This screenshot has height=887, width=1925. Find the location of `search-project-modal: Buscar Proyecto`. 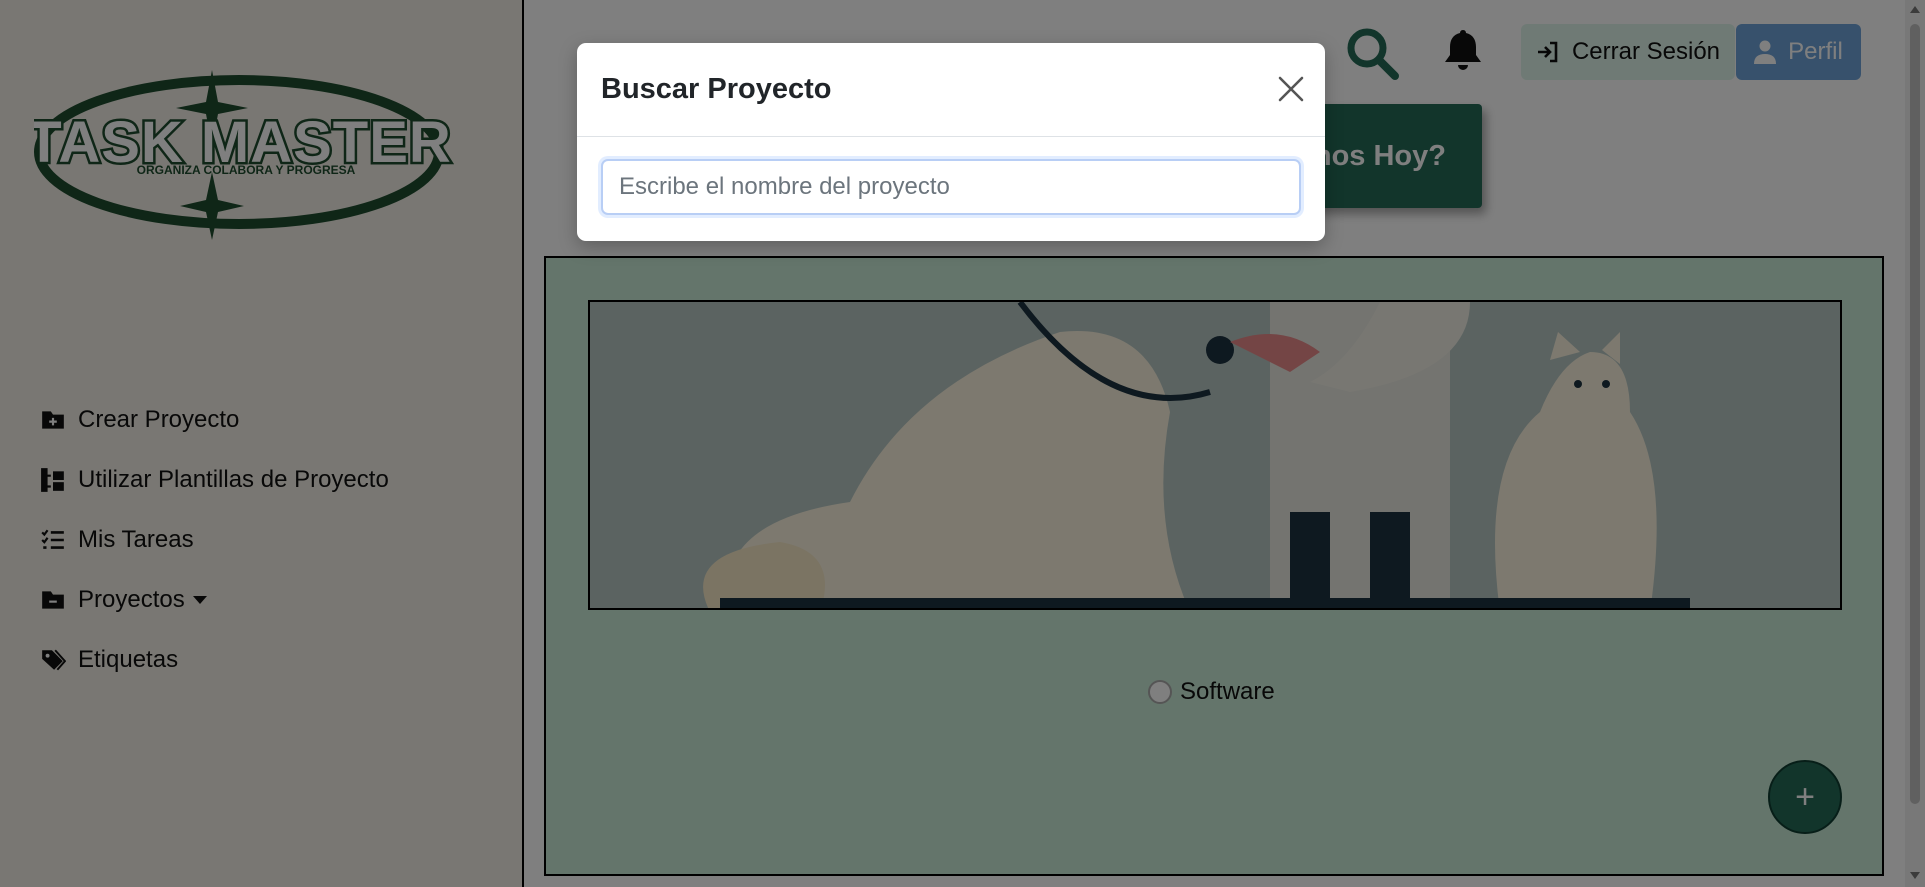

search-project-modal: Buscar Proyecto is located at coordinates (951, 142).